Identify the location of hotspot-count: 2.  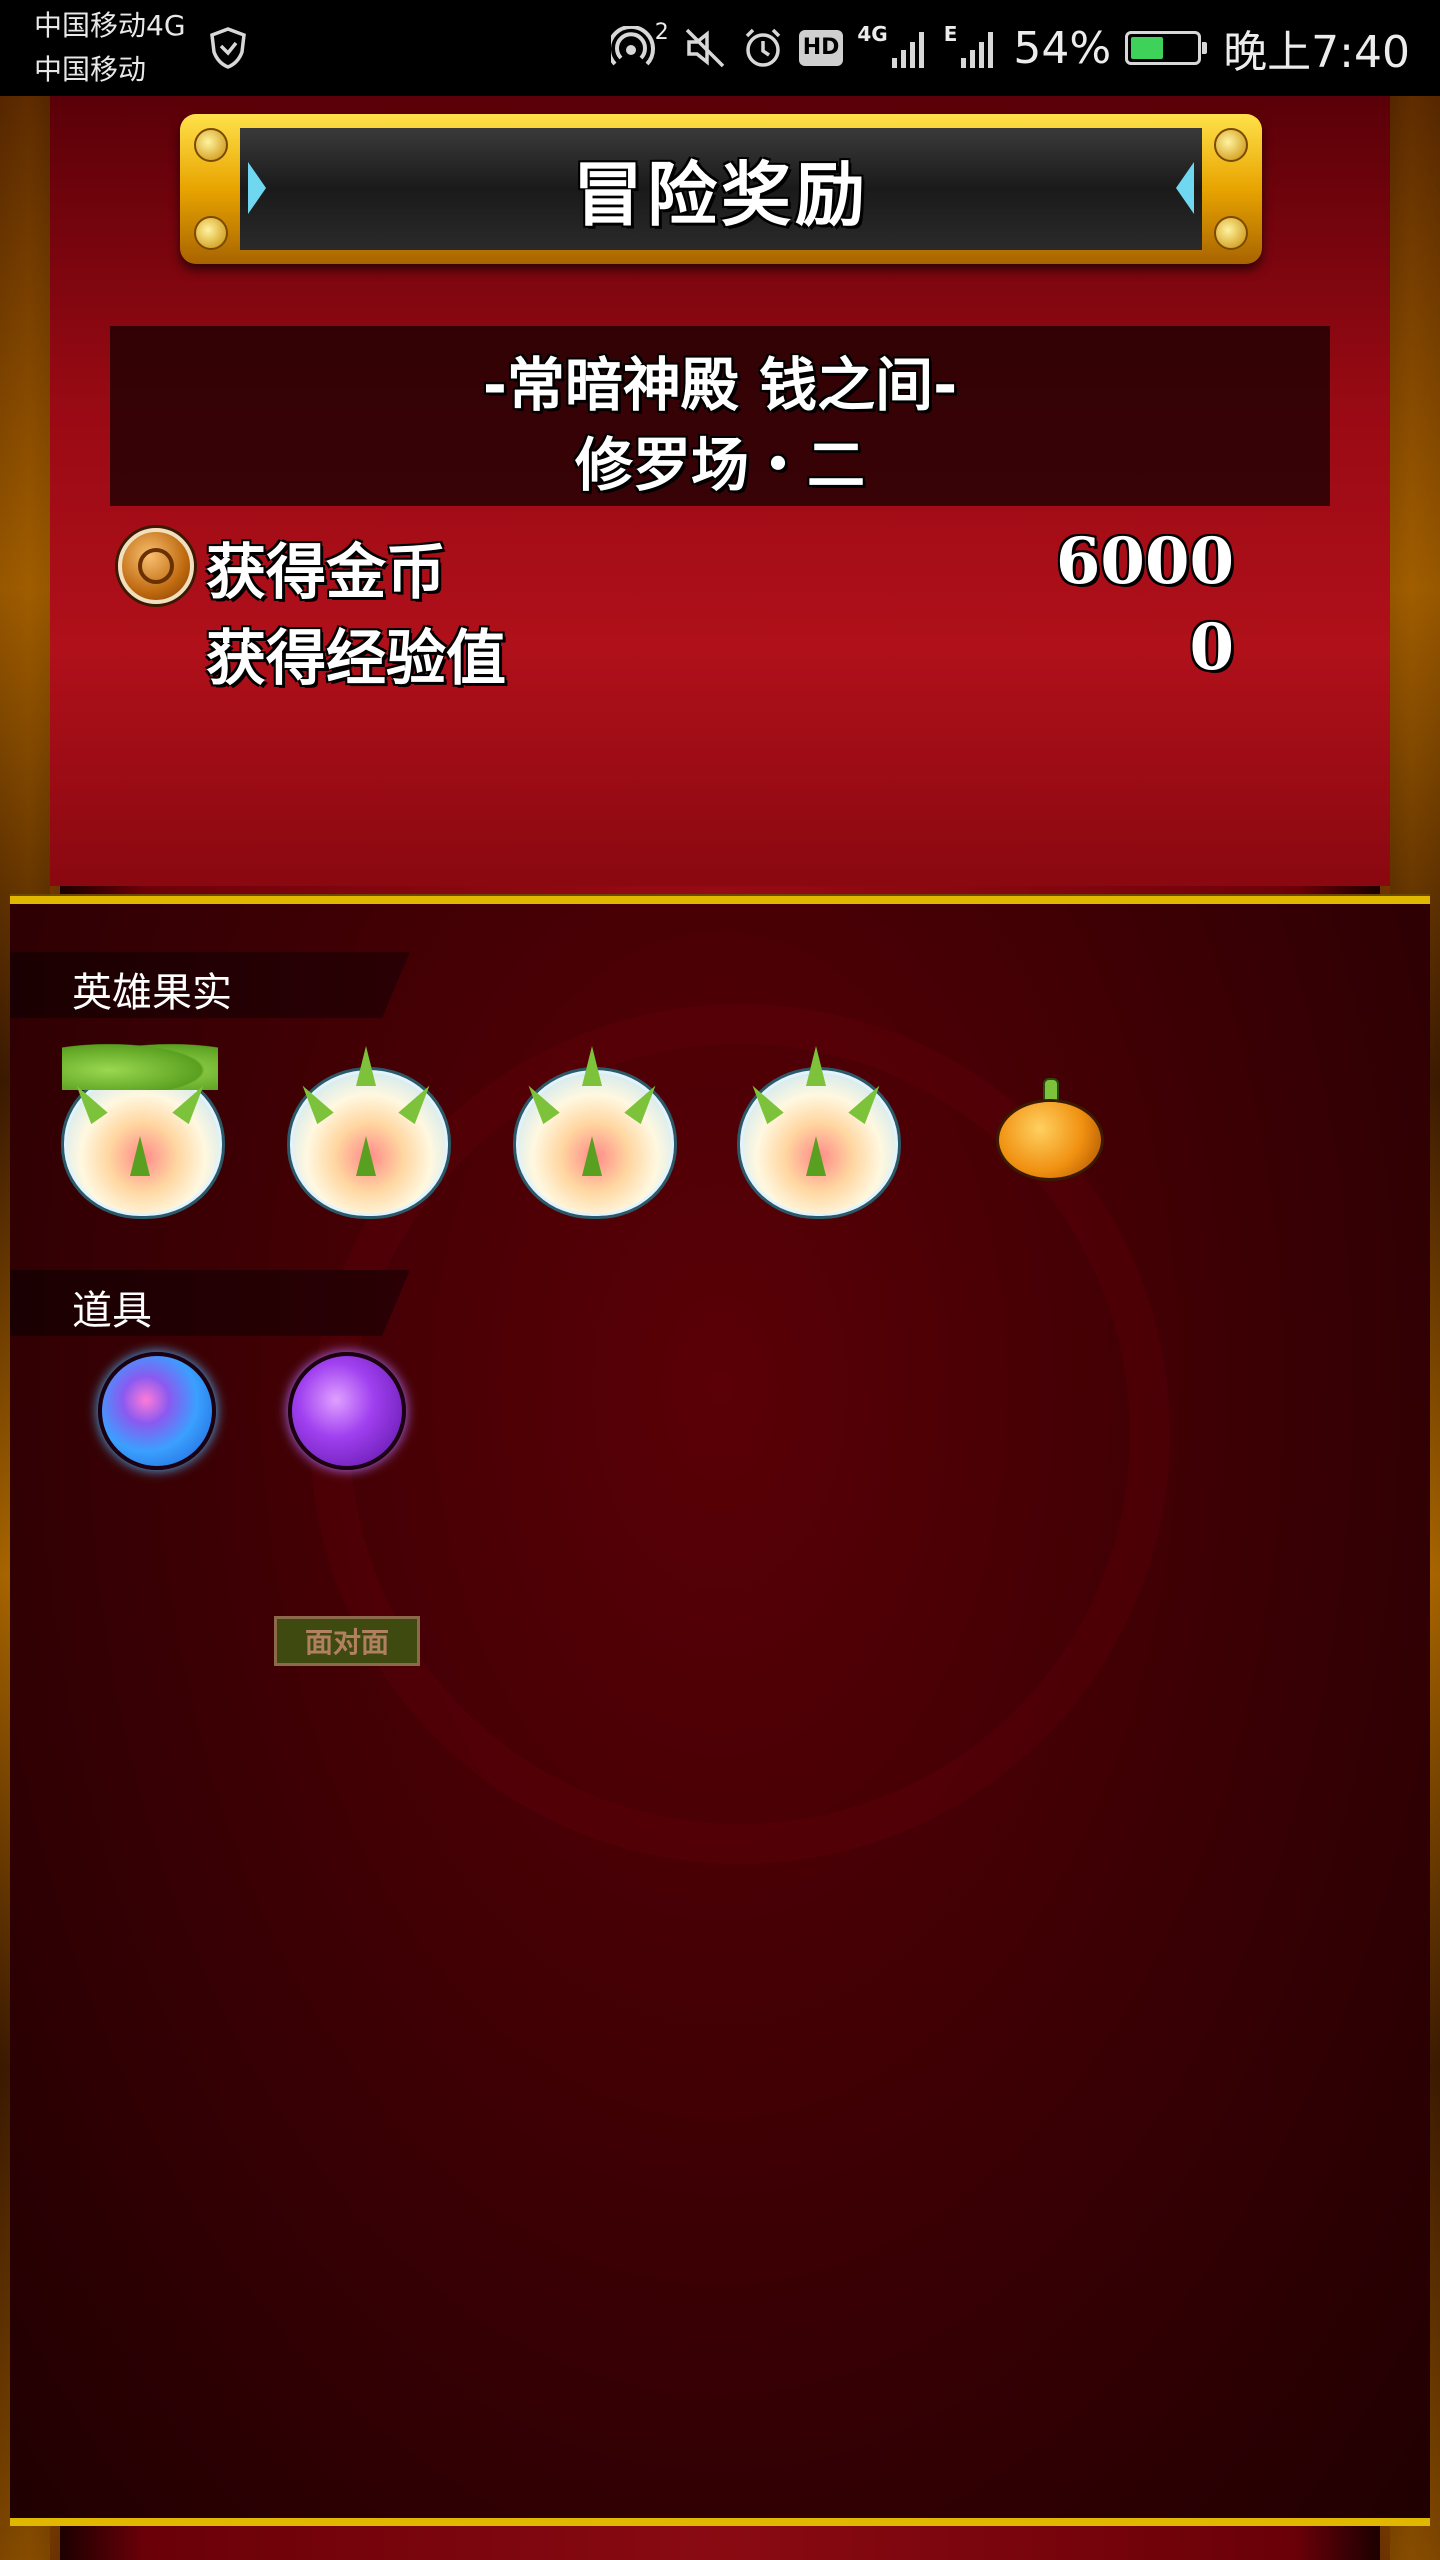
(661, 32).